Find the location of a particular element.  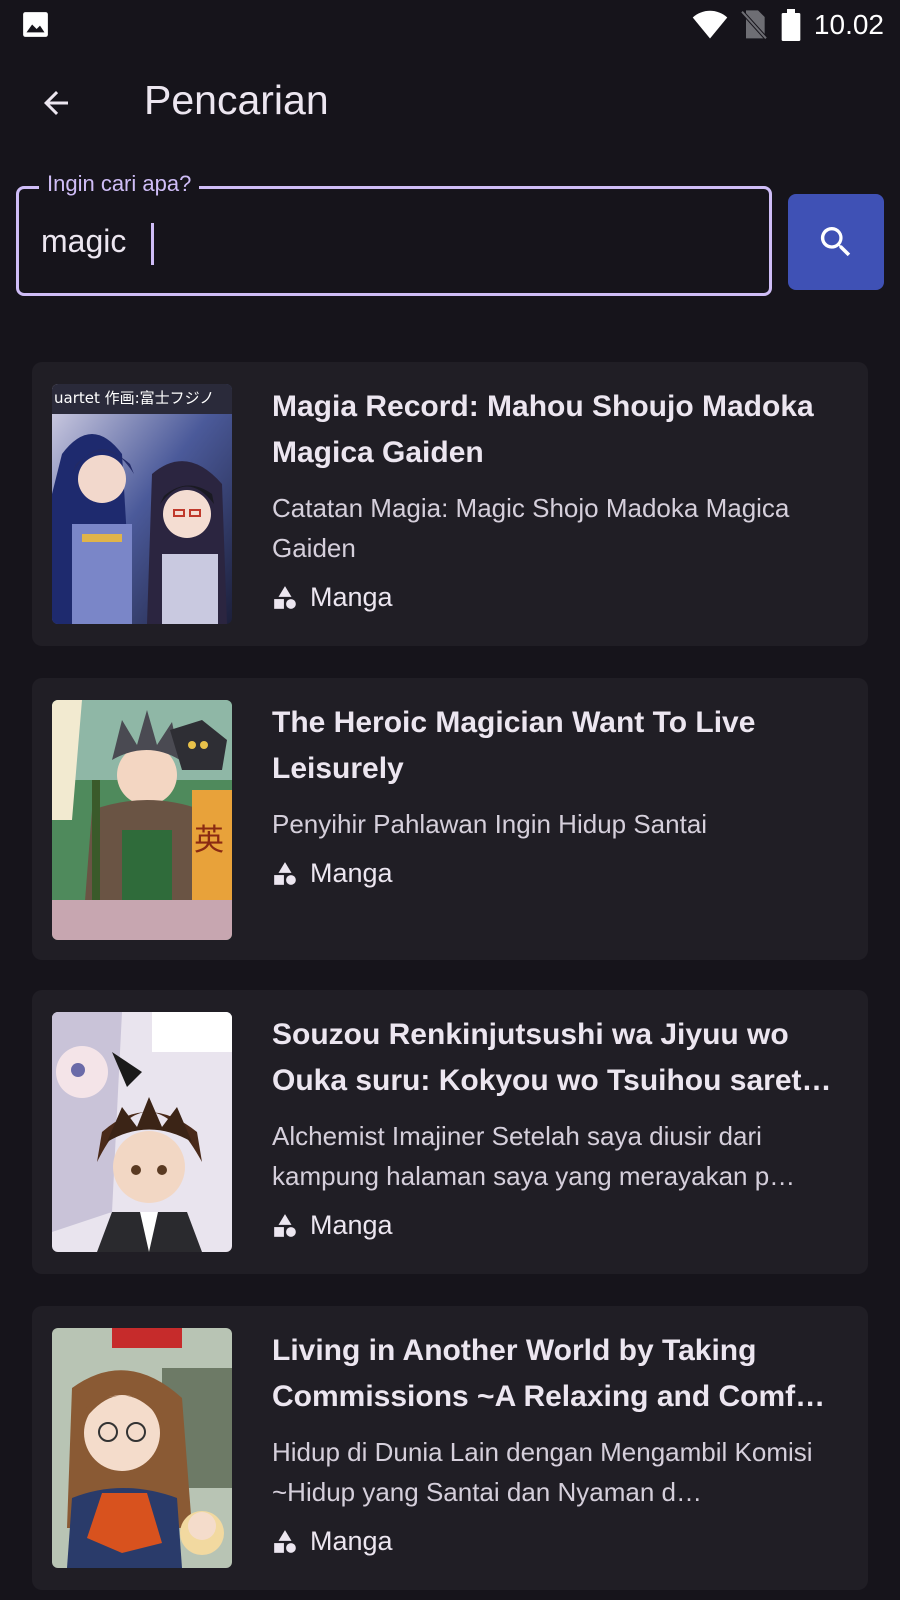

cover-image: 英 is located at coordinates (142, 820).